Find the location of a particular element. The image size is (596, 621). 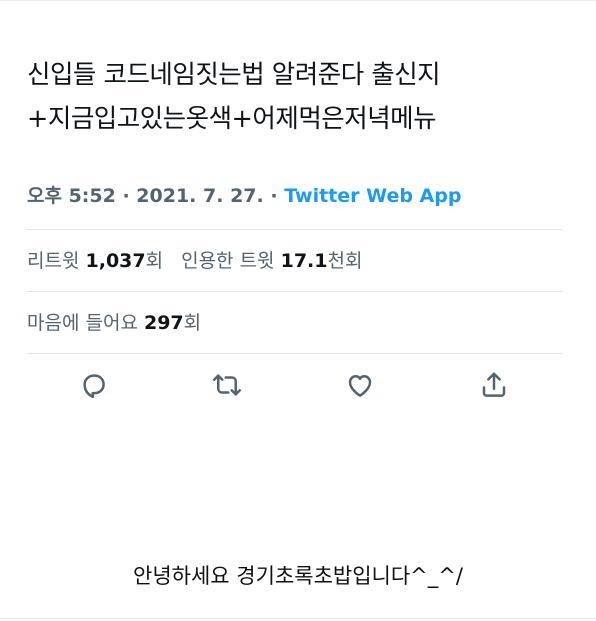

heart-icon is located at coordinates (360, 386).